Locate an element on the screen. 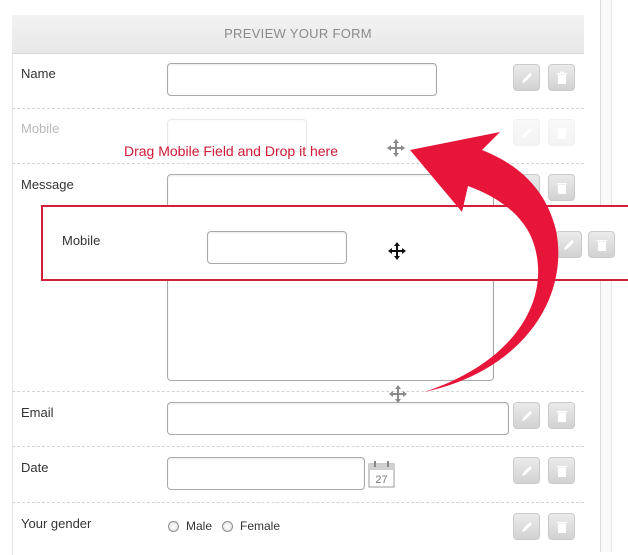  mobile-input-dragging is located at coordinates (277, 247).